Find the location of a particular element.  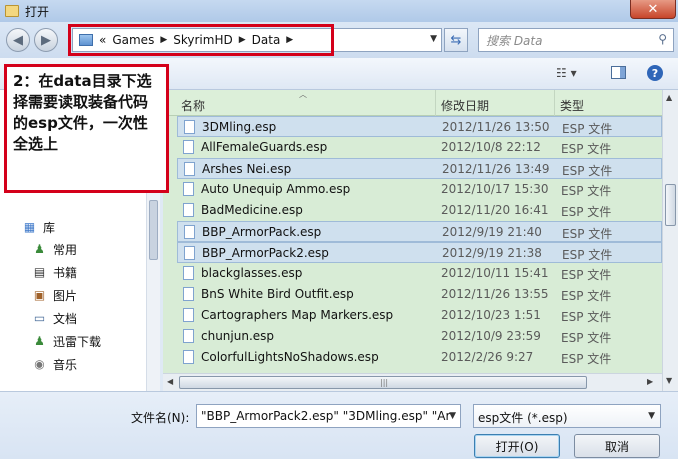

arrow-left-icon: ◀ is located at coordinates (18, 40).